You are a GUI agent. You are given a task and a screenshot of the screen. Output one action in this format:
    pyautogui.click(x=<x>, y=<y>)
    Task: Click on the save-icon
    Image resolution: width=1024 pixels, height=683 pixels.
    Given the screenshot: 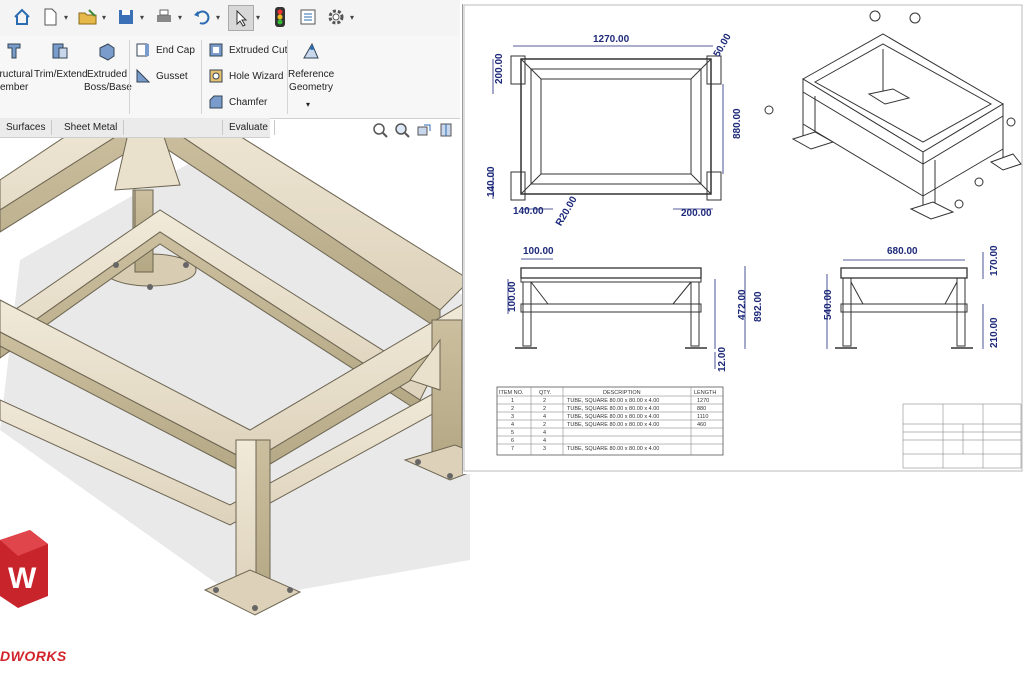 What is the action you would take?
    pyautogui.click(x=126, y=17)
    